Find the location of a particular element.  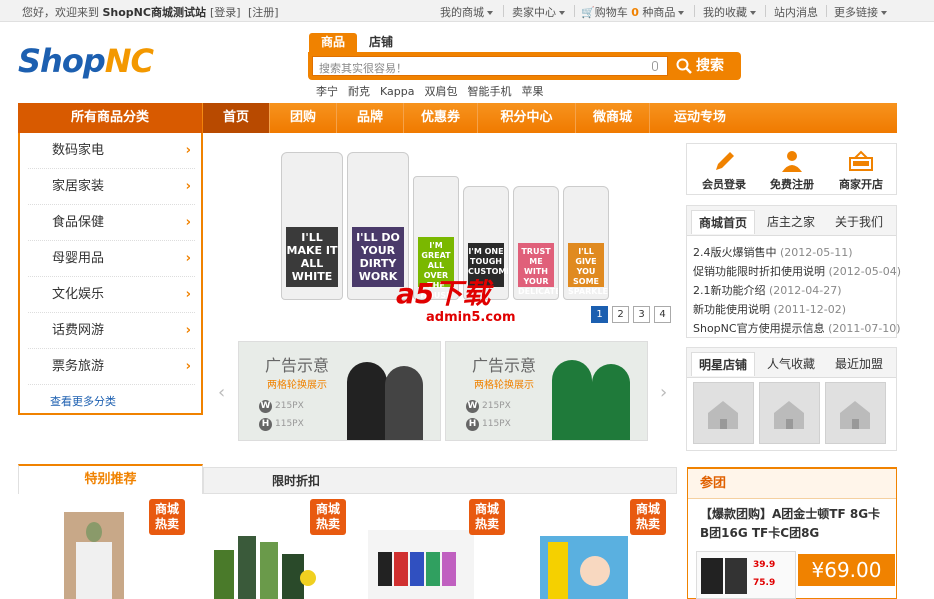

keyword-link: 智能手机 is located at coordinates (489, 91).